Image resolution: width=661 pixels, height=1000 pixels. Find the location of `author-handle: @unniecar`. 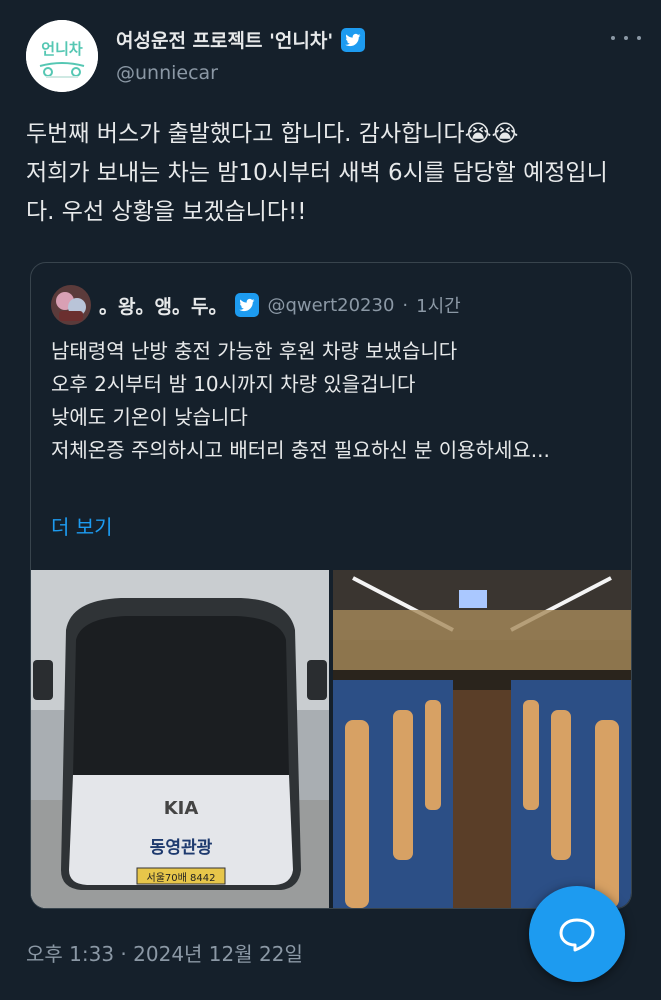

author-handle: @unniecar is located at coordinates (167, 73).